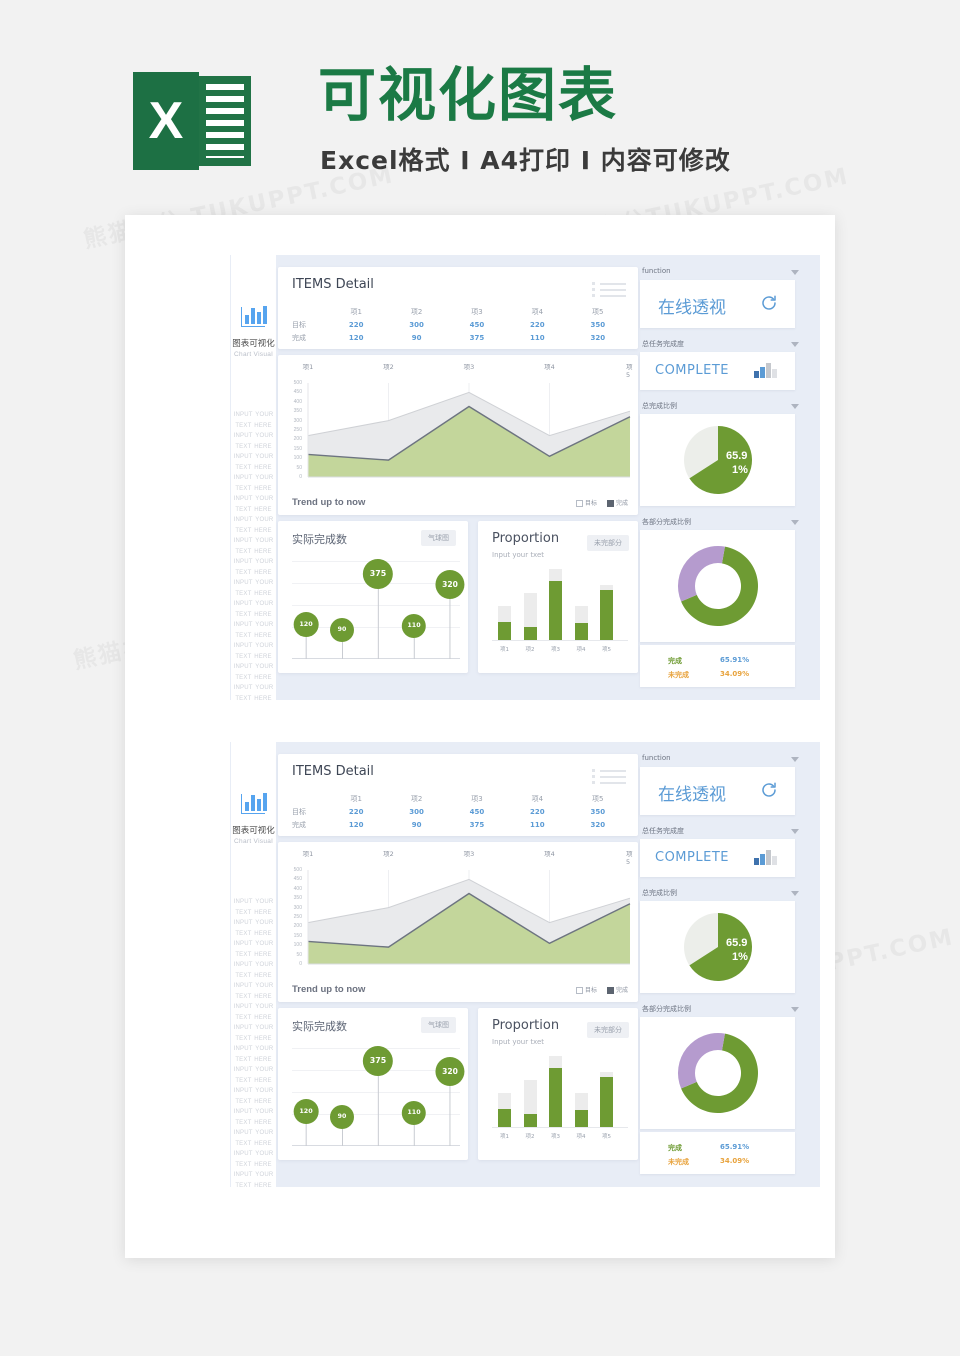 The height and width of the screenshot is (1356, 960). I want to click on proportion-bar: 项3, so click(555, 1098).